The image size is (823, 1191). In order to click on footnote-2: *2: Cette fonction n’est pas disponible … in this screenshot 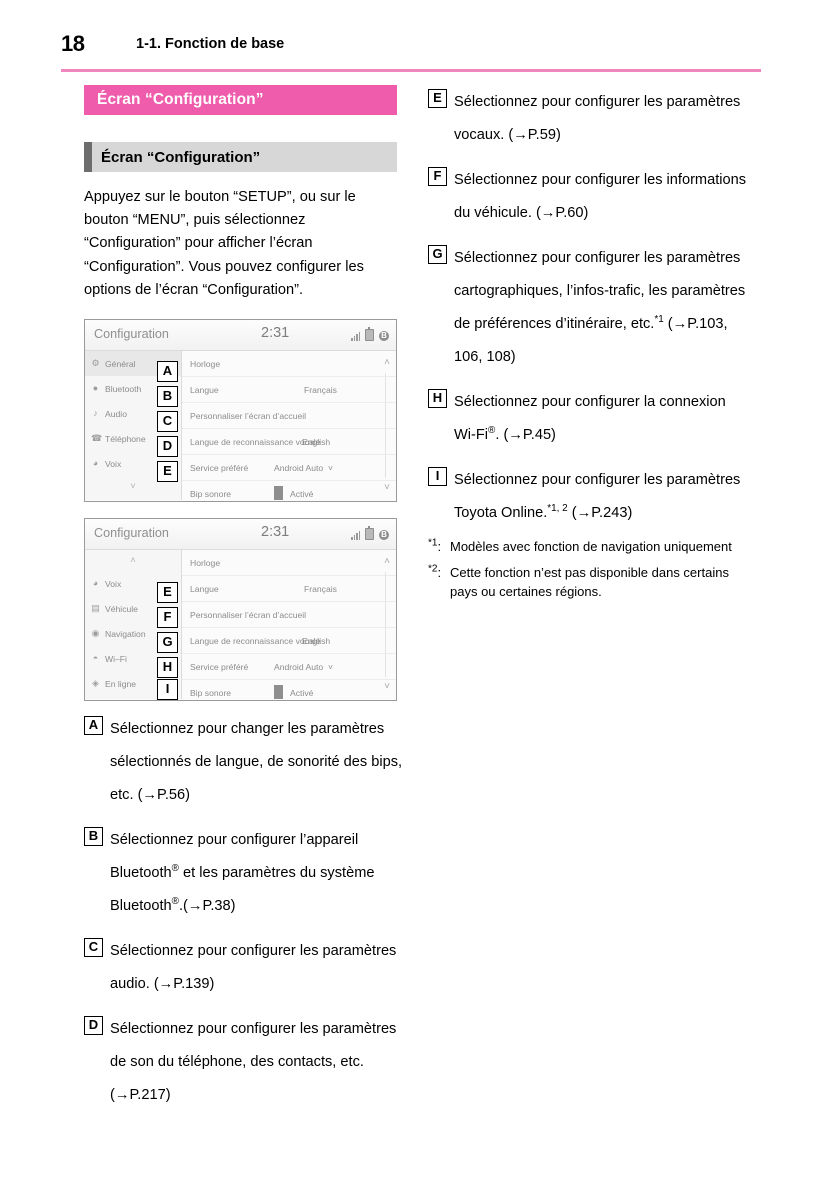, I will do `click(593, 582)`.